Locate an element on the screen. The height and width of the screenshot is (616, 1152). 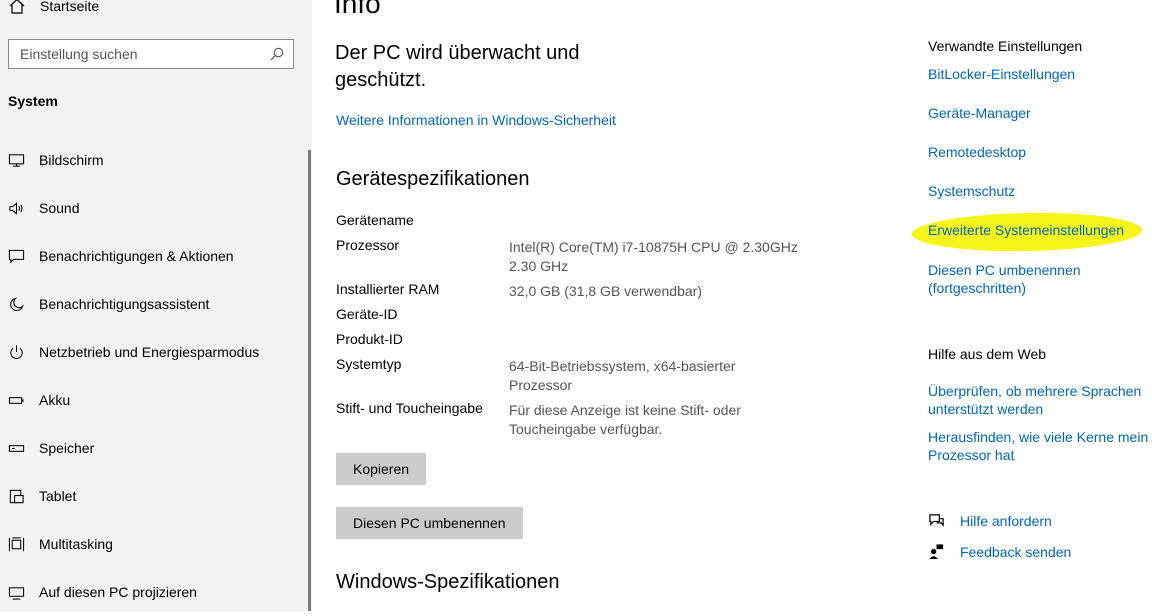
system-protection-link: Systemschutz is located at coordinates (1039, 191).